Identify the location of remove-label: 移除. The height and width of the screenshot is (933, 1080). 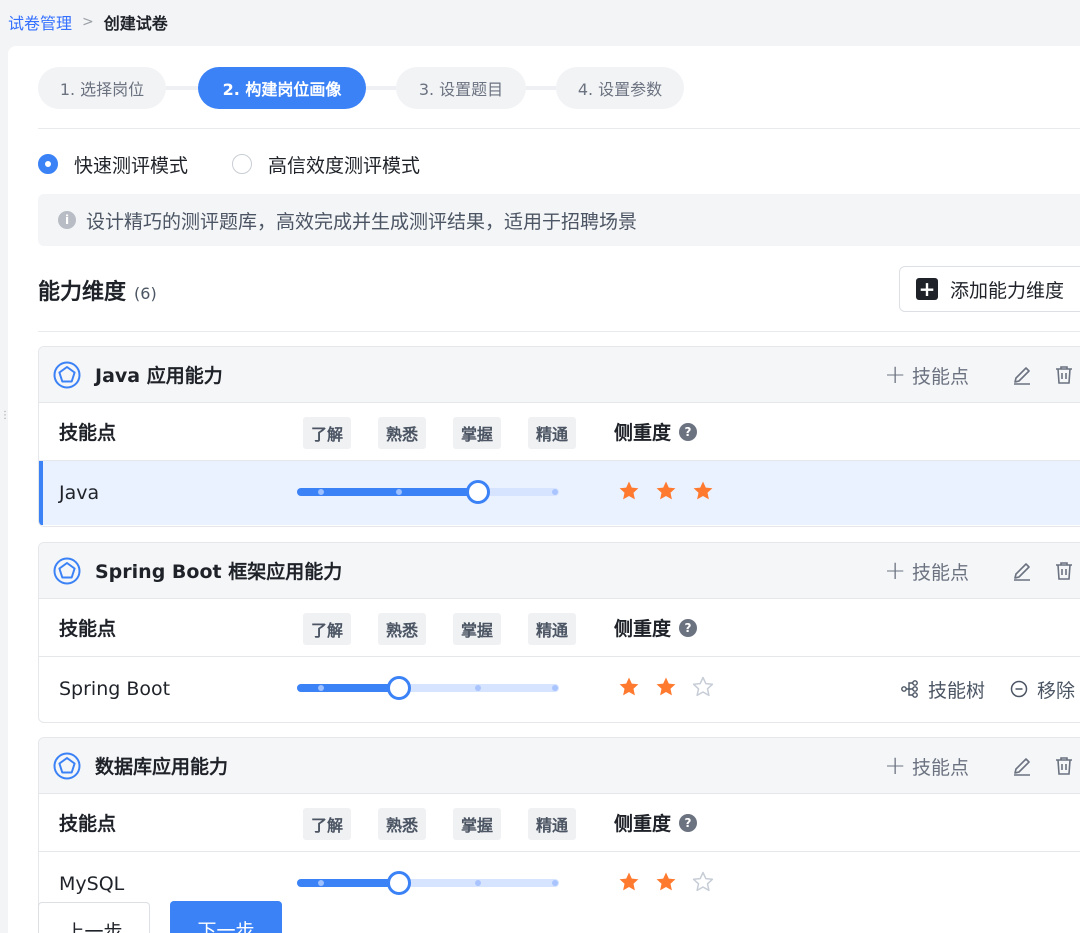
(1055, 690).